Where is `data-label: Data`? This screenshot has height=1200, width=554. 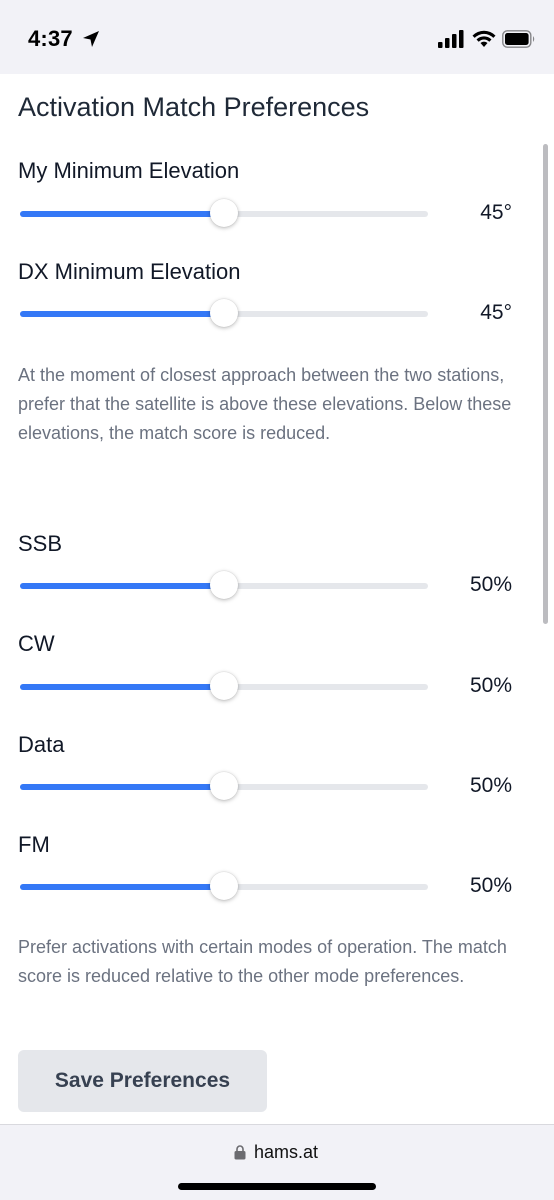 data-label: Data is located at coordinates (41, 744).